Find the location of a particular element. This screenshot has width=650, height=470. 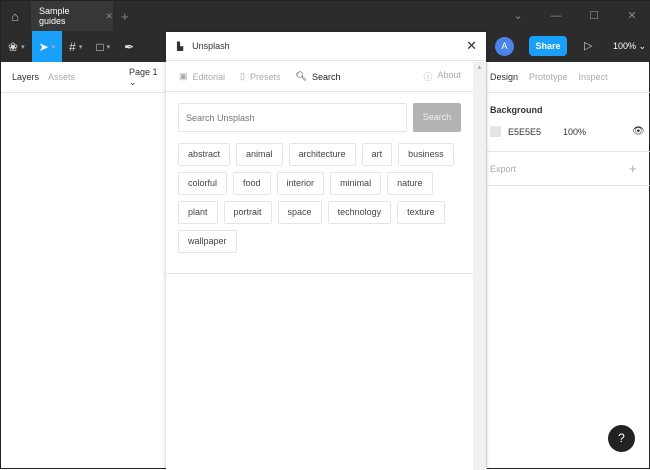

tag-technology: technology is located at coordinates (359, 212).